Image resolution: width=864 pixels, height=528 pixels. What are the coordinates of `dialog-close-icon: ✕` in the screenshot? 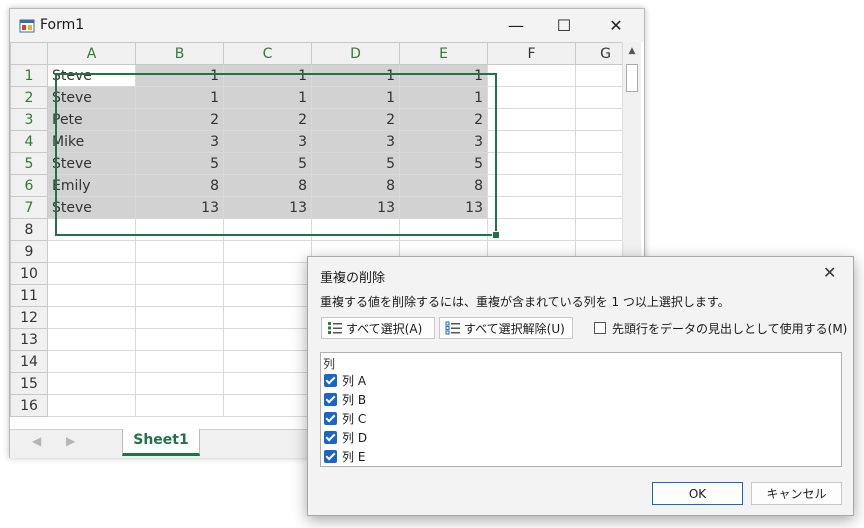 It's located at (829, 272).